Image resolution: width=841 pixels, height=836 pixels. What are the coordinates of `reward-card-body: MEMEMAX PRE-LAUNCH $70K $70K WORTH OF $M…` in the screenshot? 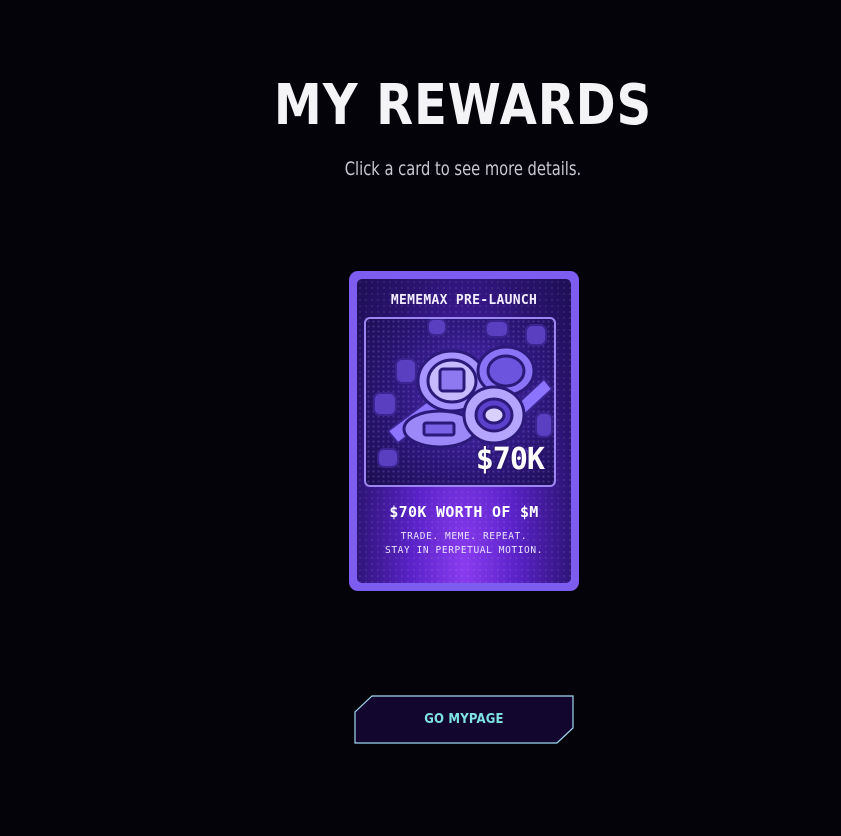 It's located at (464, 431).